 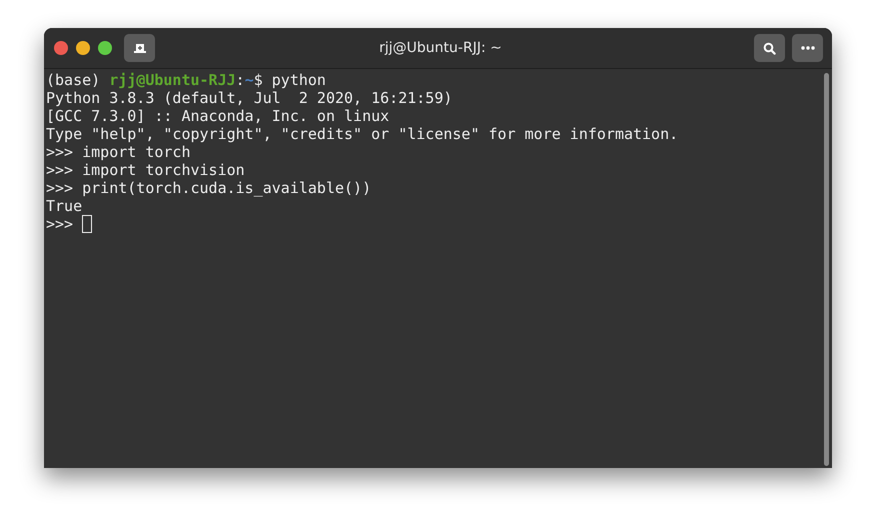 I want to click on terminal-line: True, so click(x=64, y=206).